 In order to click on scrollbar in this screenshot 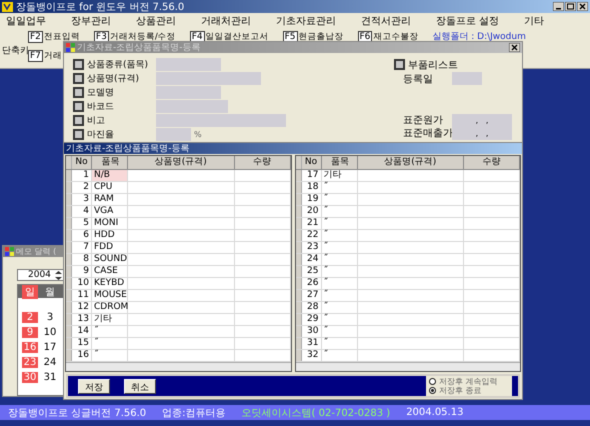, I will do `click(178, 366)`.